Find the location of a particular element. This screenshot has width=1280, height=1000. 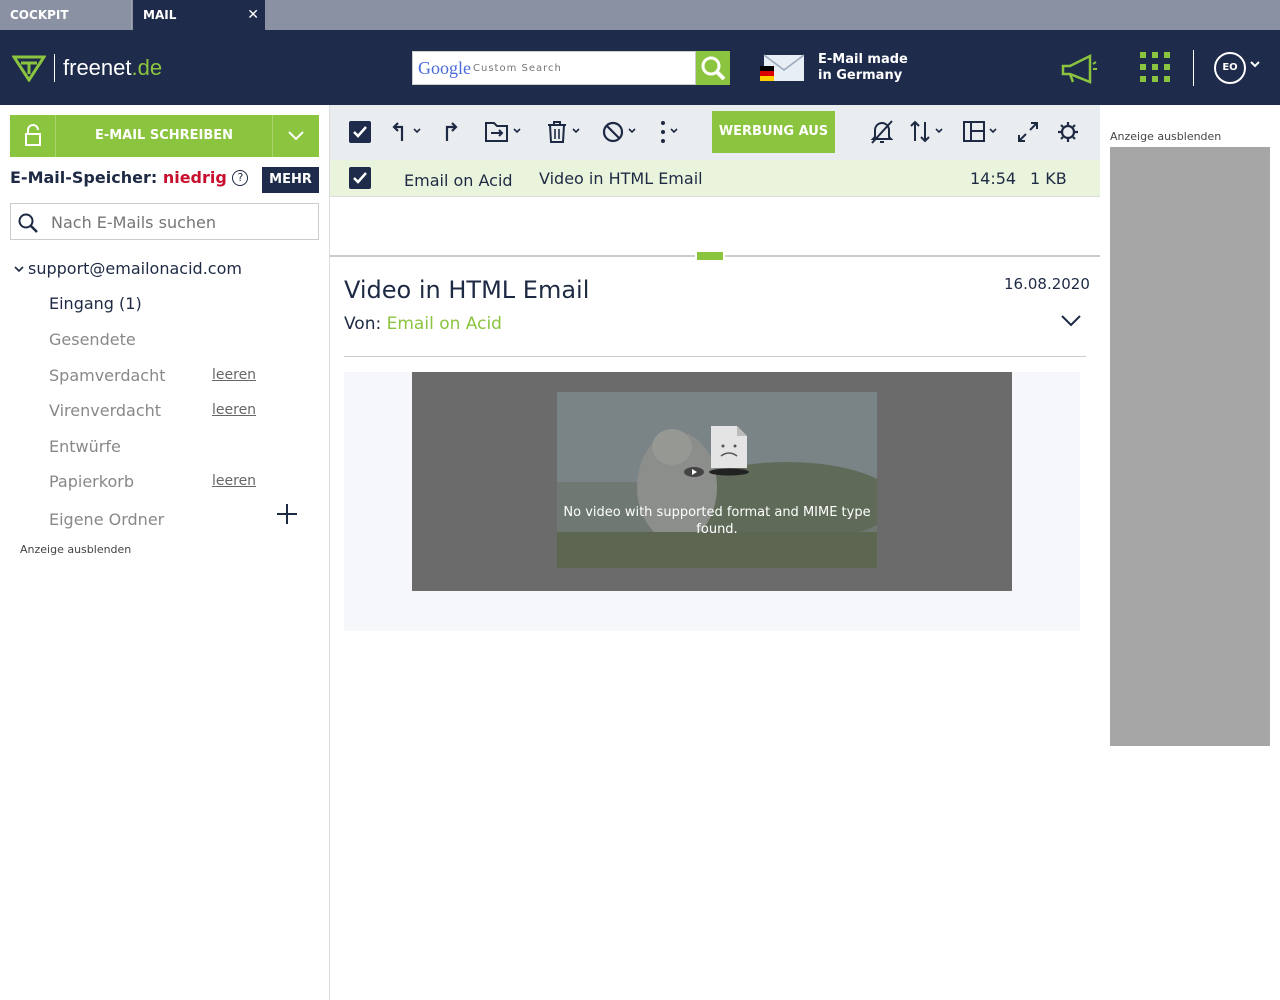

folder-papierkorb: Papierkorb is located at coordinates (91, 481).